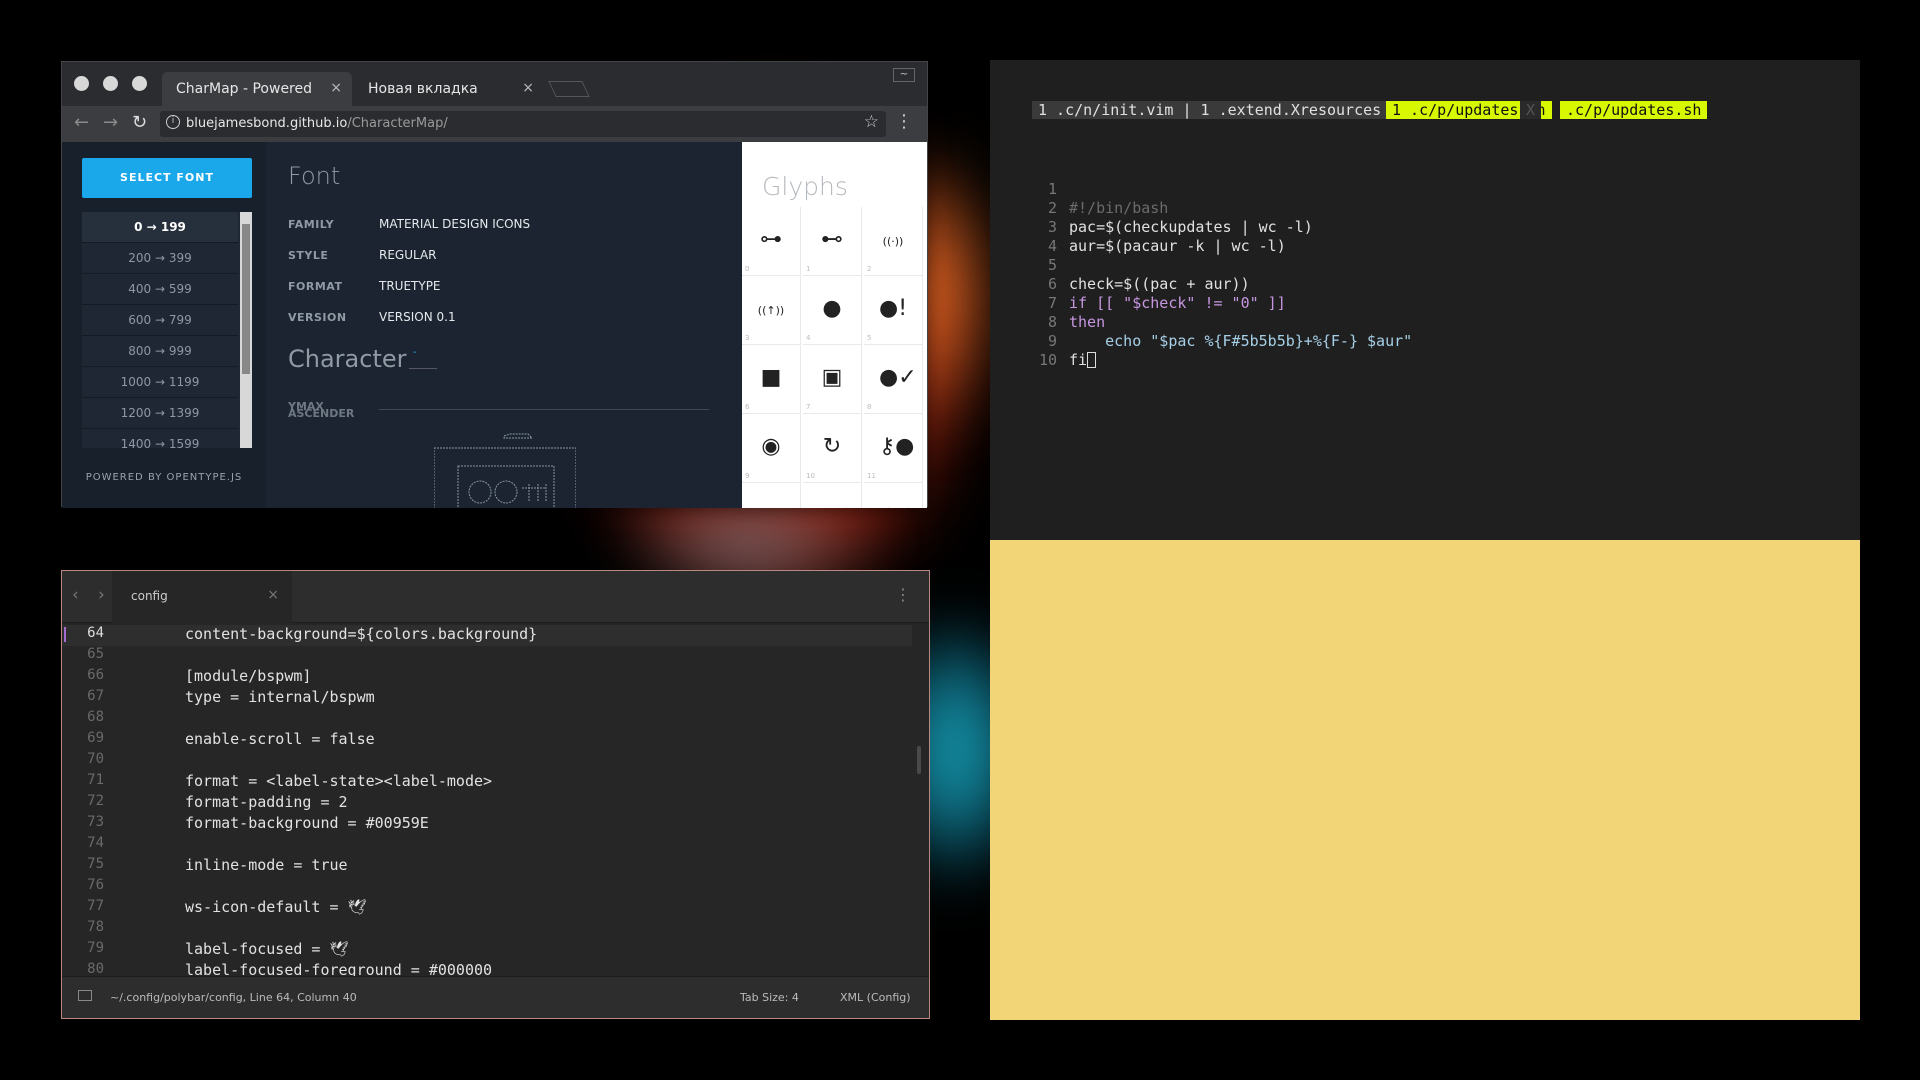 The width and height of the screenshot is (1920, 1080). Describe the element at coordinates (110, 122) in the screenshot. I see `forward-icon: →` at that location.